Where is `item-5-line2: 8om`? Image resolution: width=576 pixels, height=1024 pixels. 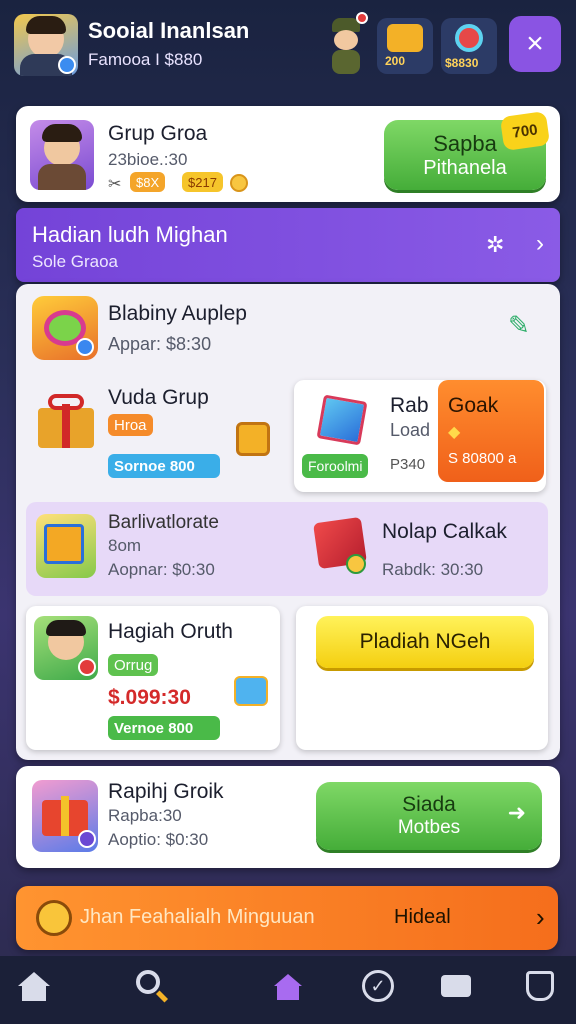
item-5-line2: 8om is located at coordinates (125, 545).